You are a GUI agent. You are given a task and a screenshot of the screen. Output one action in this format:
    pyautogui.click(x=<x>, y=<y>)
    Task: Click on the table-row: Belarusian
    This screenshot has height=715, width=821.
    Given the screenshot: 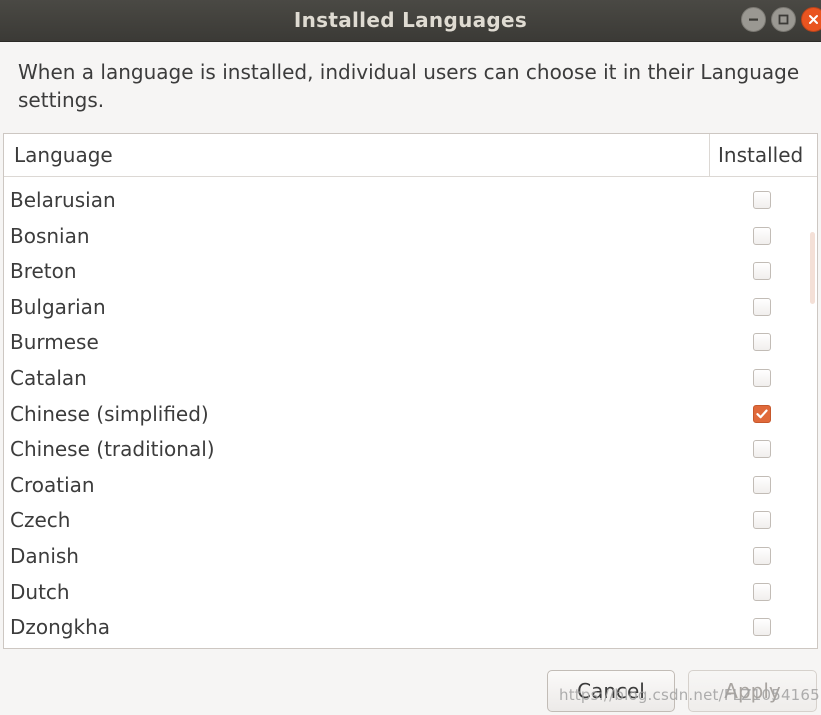 What is the action you would take?
    pyautogui.click(x=410, y=201)
    